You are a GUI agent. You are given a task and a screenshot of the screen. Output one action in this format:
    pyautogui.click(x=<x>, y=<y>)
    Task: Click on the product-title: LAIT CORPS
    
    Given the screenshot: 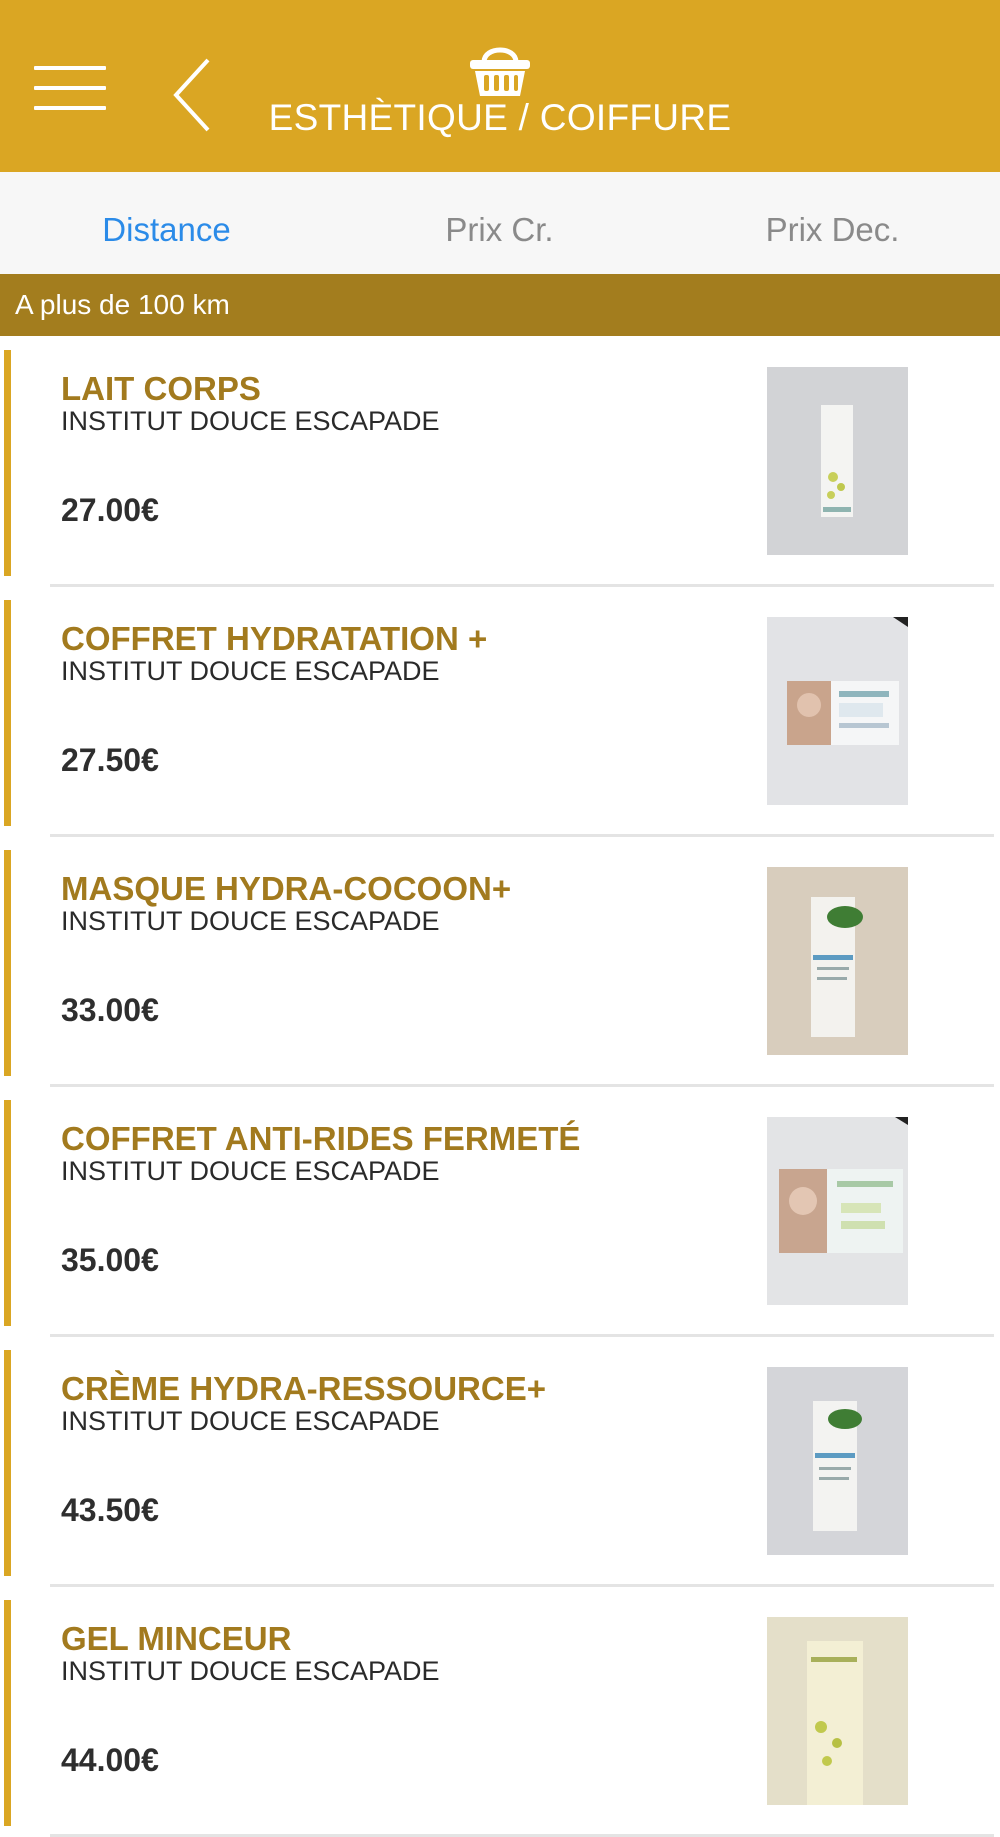 What is the action you would take?
    pyautogui.click(x=161, y=388)
    